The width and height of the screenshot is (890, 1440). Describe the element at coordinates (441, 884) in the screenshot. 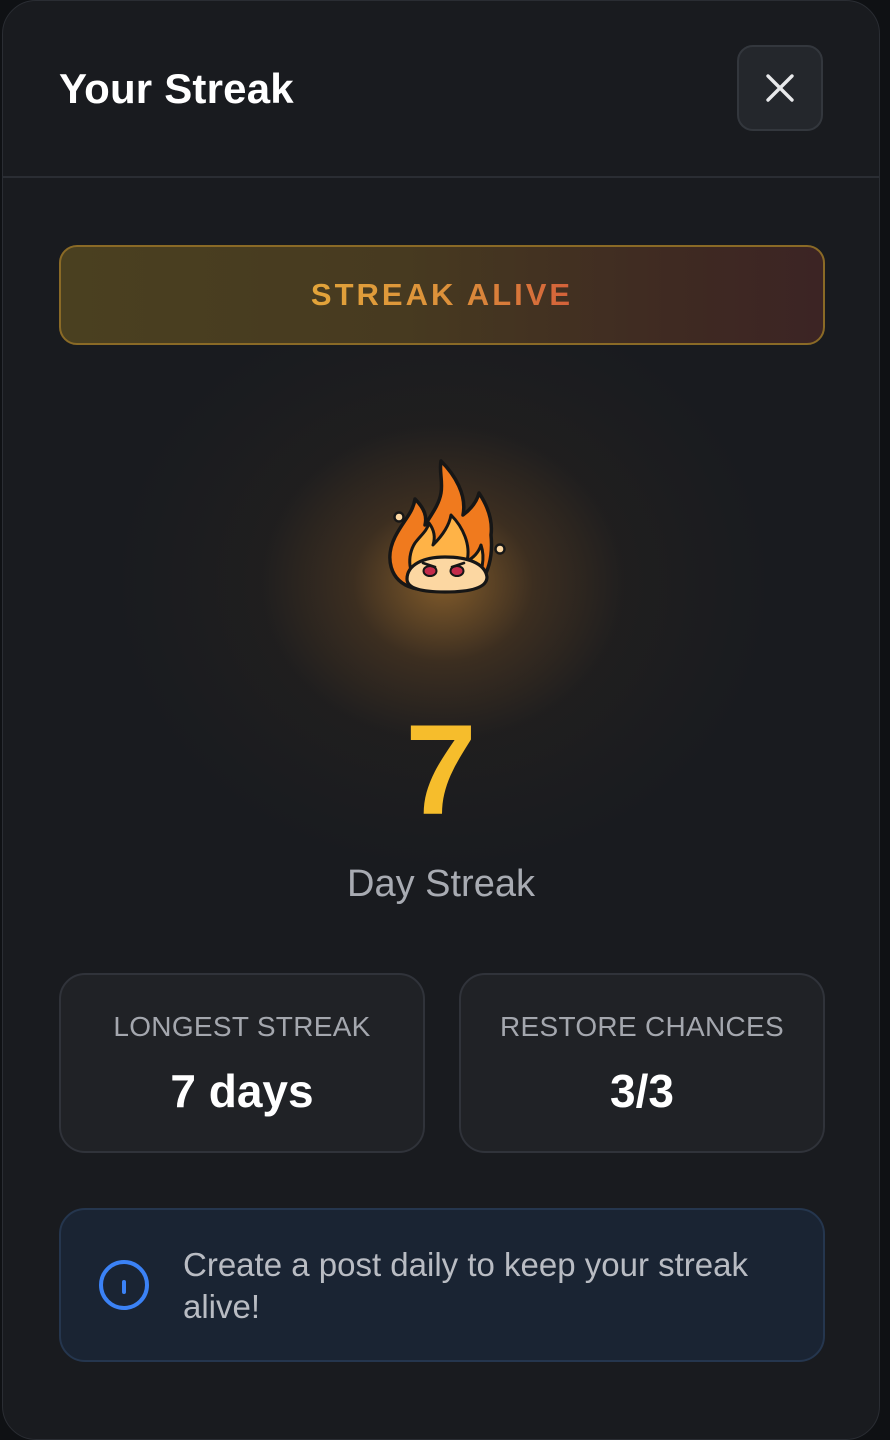

I see `streak-label: Day Streak` at that location.